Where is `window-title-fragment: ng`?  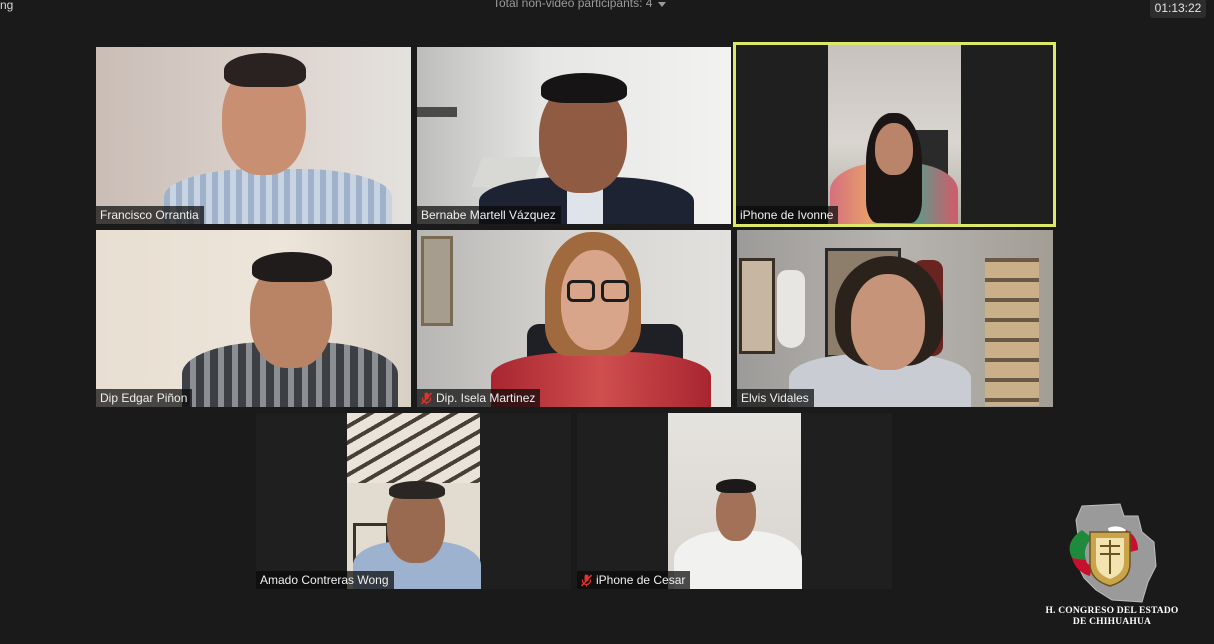 window-title-fragment: ng is located at coordinates (7, 6).